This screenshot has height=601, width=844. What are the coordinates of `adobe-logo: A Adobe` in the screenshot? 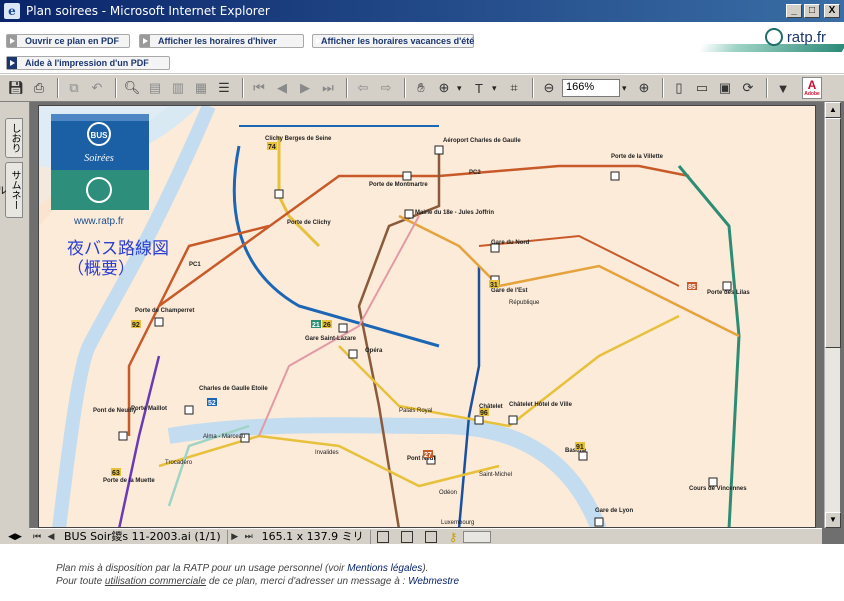 It's located at (812, 88).